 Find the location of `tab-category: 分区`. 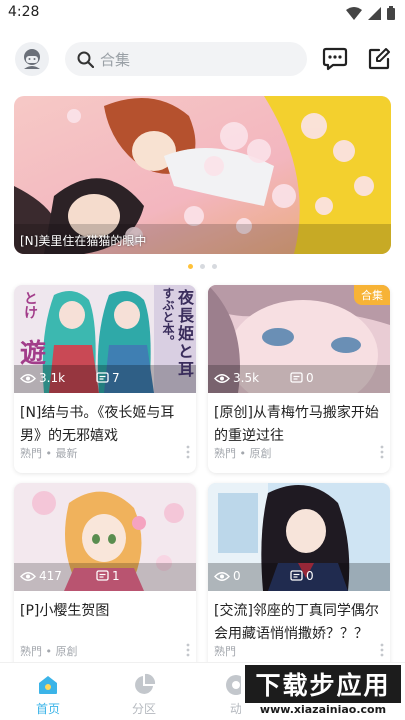

tab-category: 分区 is located at coordinates (144, 691).